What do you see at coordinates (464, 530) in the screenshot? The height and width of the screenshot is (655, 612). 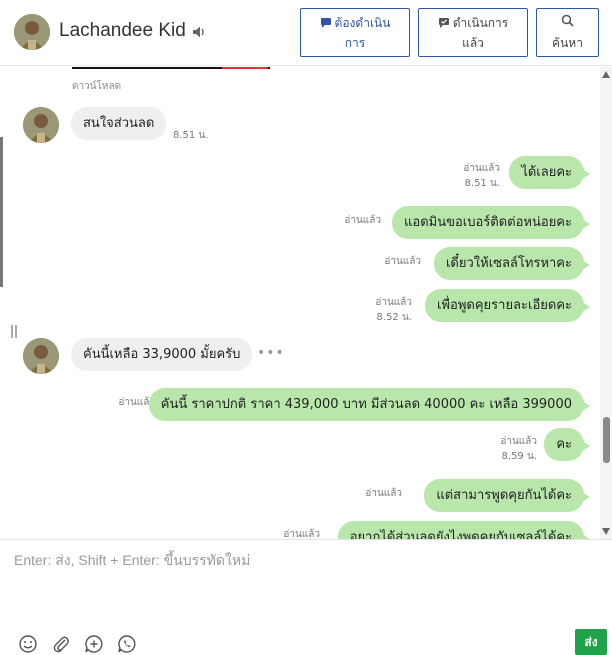 I see `message-bubble-outgoing: อยากได้ส่วนลดยังไงพูดคุยกับเซลล์ได้คะ` at bounding box center [464, 530].